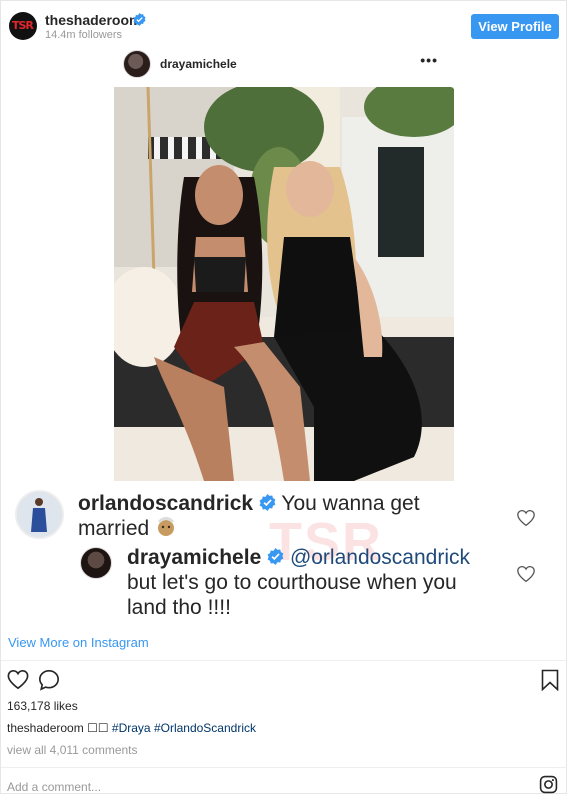 The width and height of the screenshot is (567, 794). I want to click on view-profile-button: View Profile, so click(515, 26).